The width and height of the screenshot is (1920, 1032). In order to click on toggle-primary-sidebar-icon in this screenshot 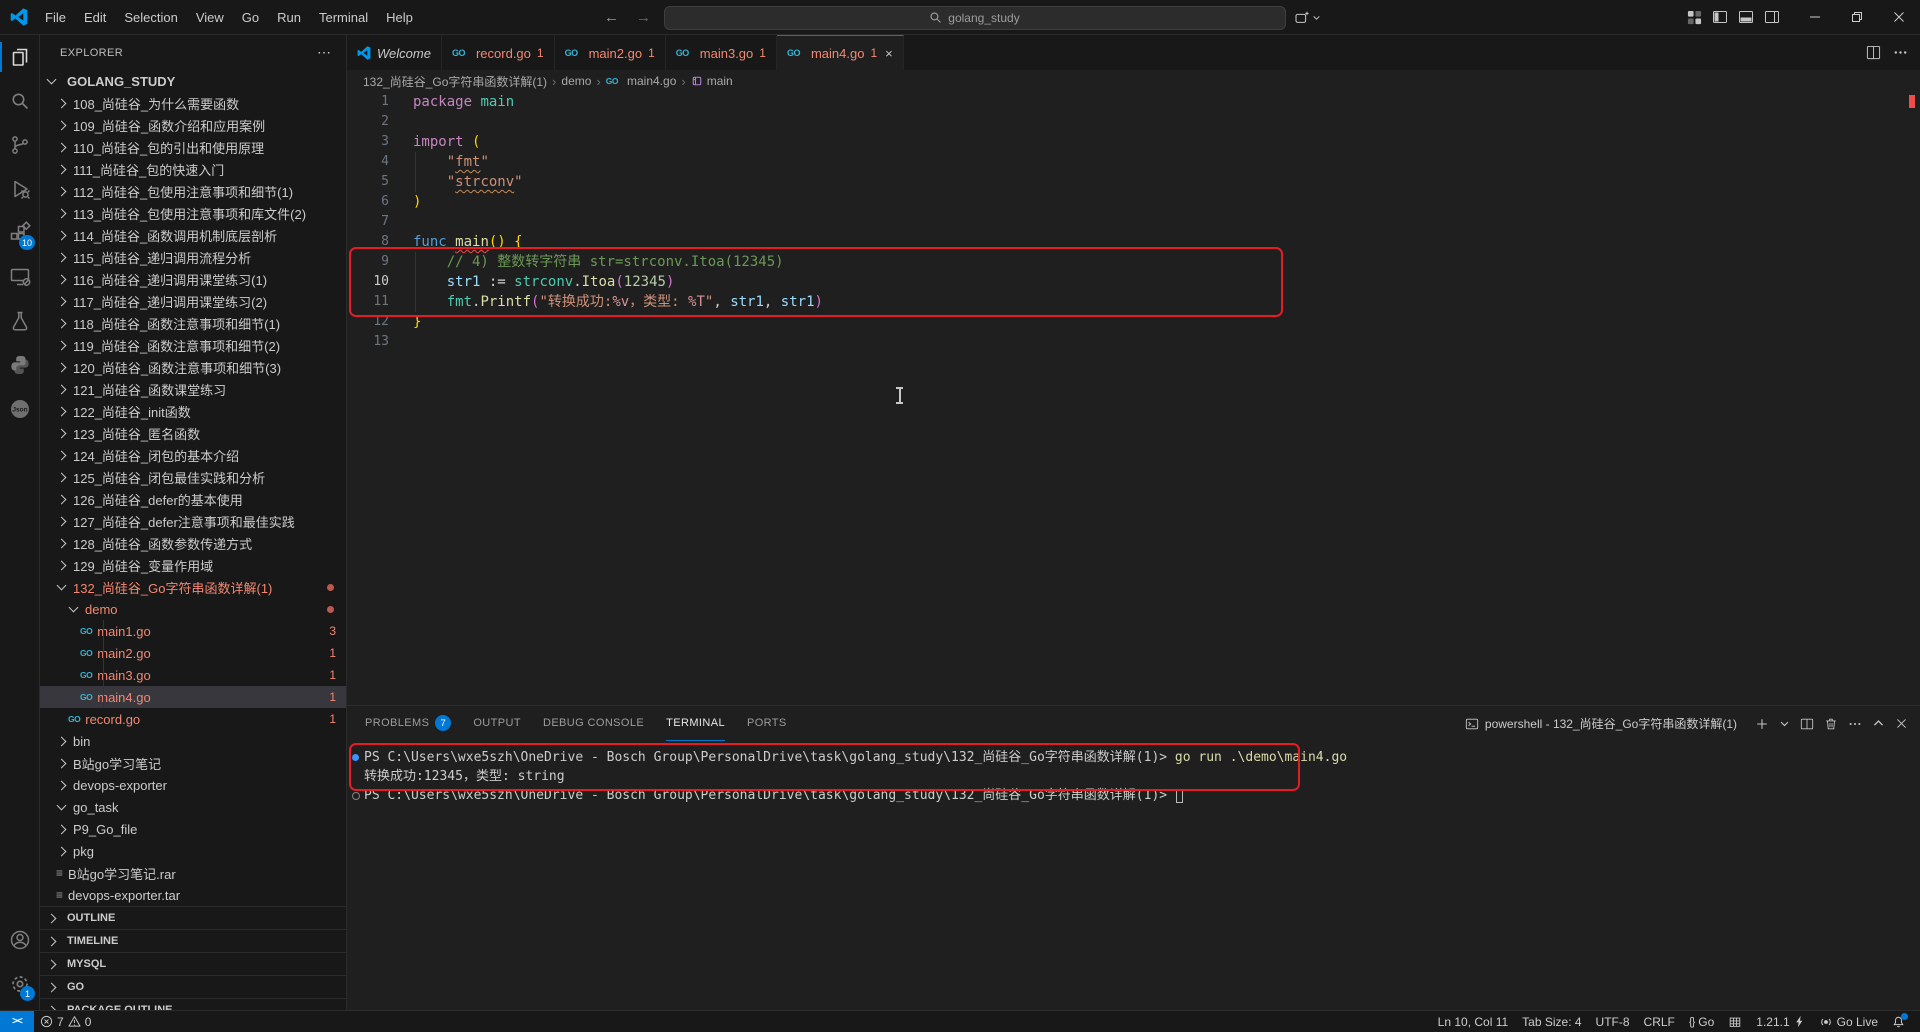, I will do `click(1720, 17)`.